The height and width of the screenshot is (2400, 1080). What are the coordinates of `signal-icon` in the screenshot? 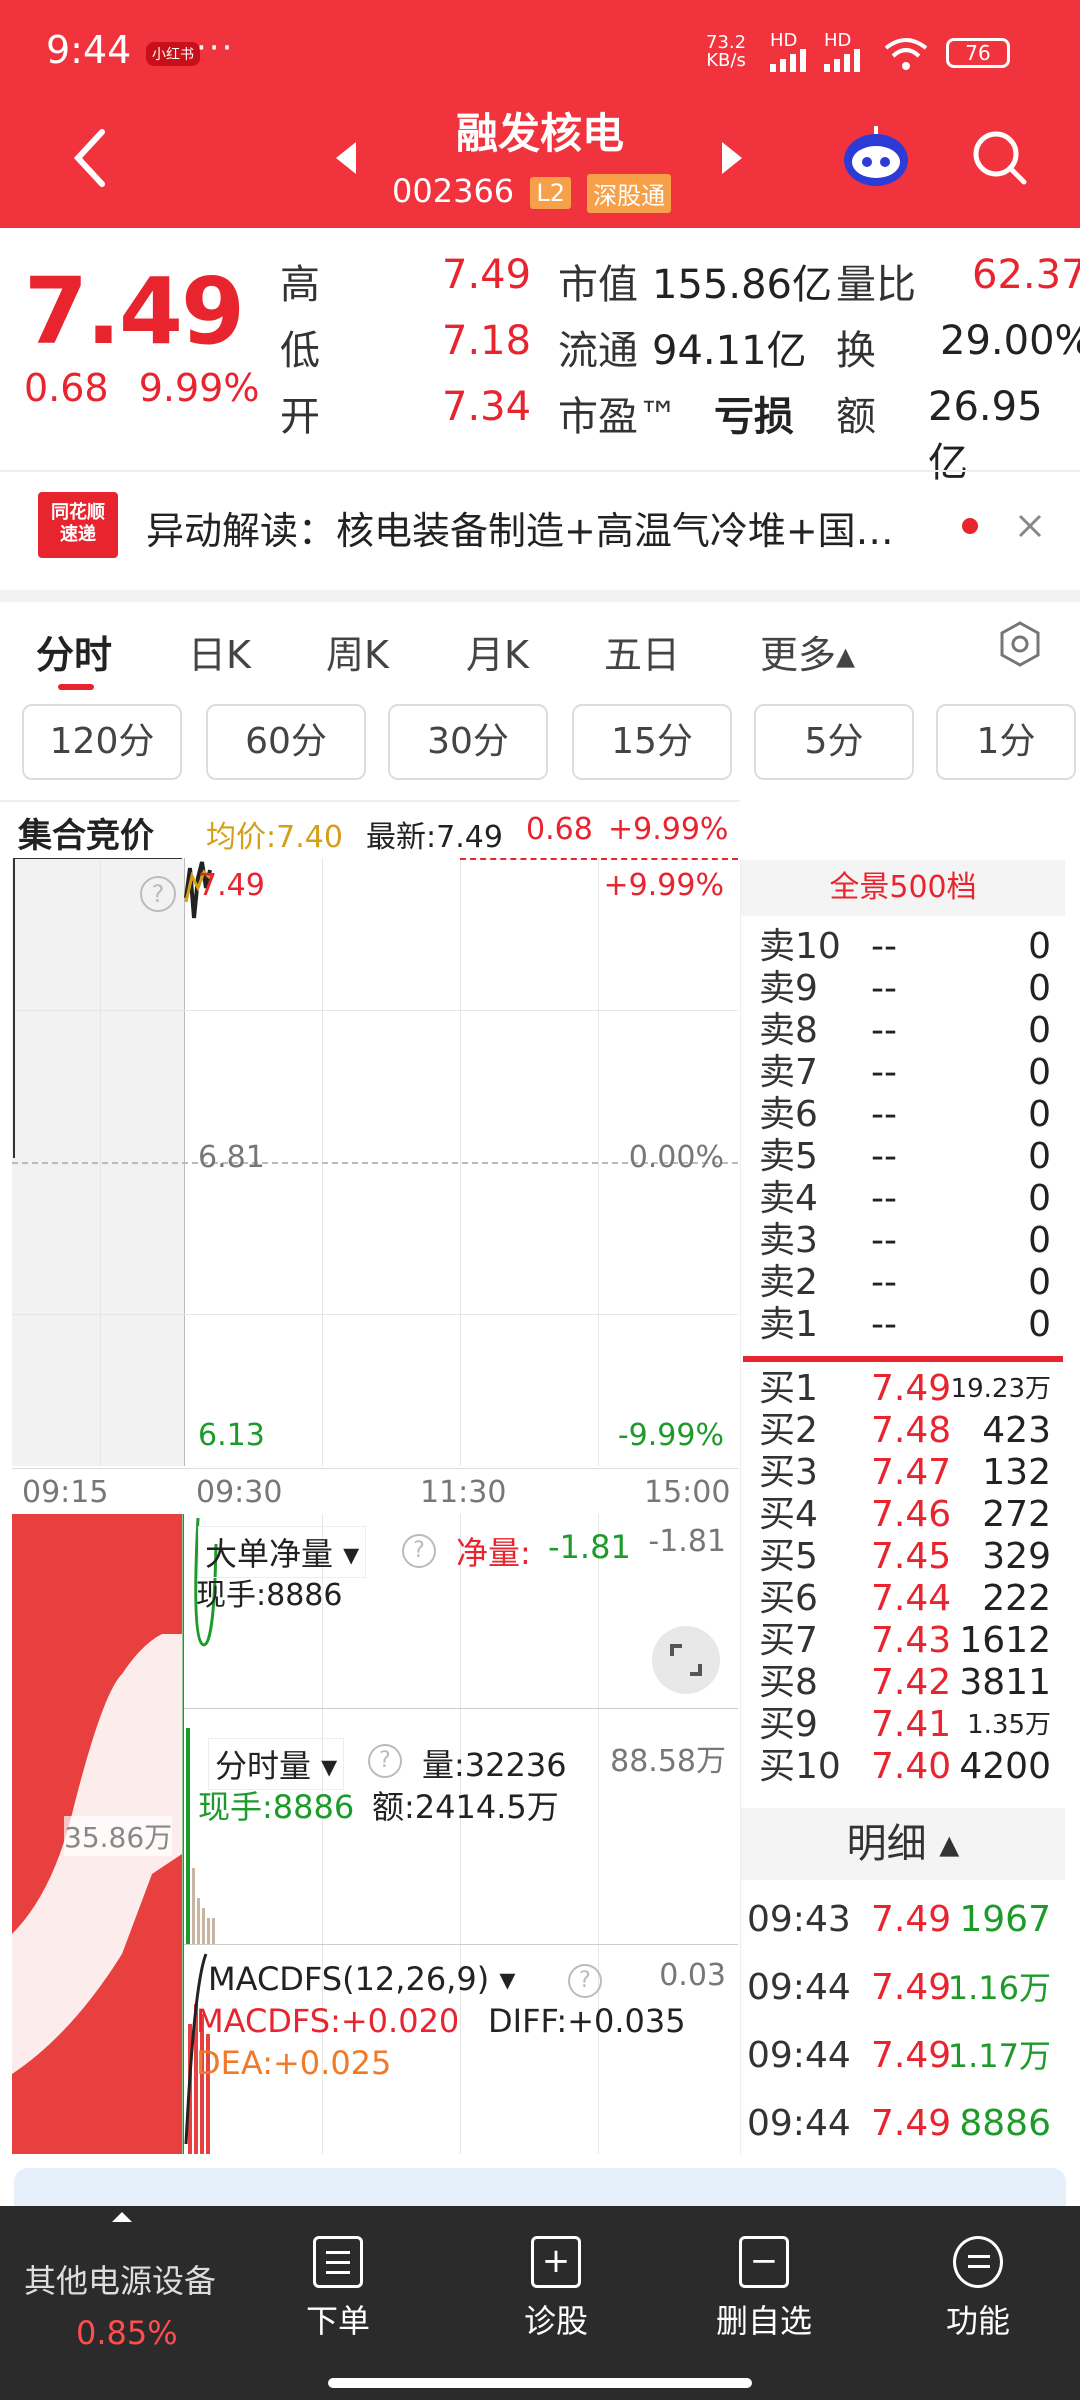 It's located at (788, 60).